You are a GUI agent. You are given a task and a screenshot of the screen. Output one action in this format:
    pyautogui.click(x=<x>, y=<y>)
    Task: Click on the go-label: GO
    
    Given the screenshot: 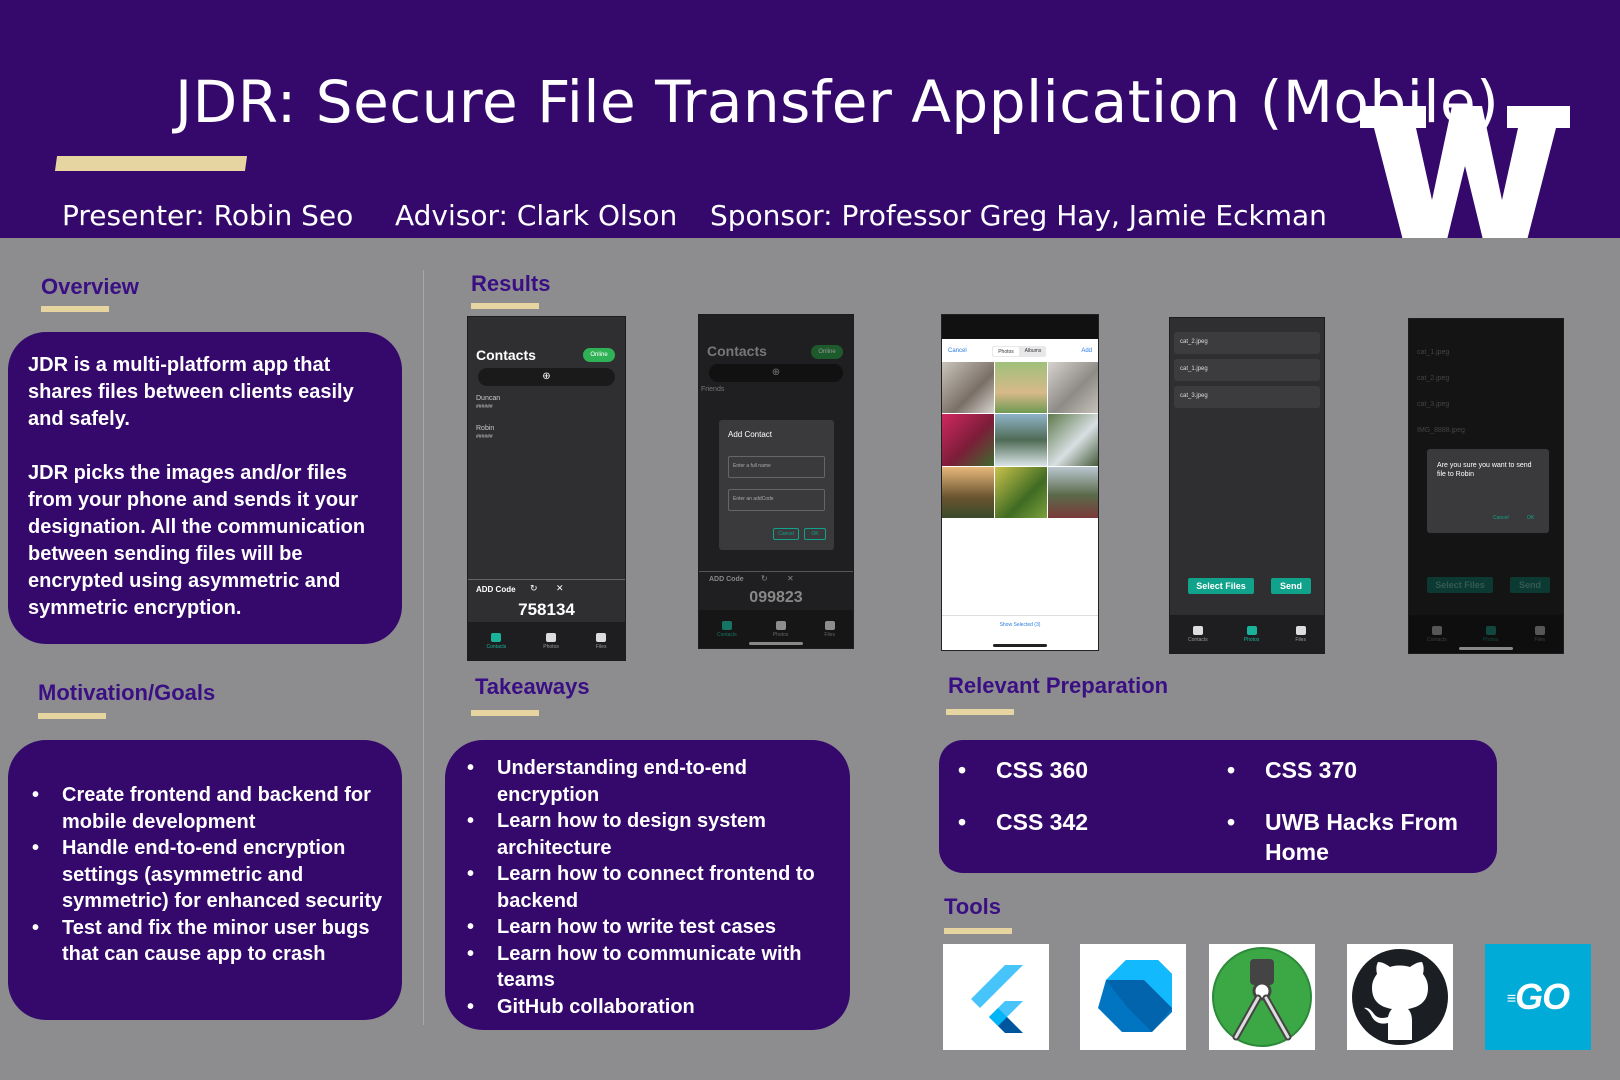 What is the action you would take?
    pyautogui.click(x=1542, y=996)
    